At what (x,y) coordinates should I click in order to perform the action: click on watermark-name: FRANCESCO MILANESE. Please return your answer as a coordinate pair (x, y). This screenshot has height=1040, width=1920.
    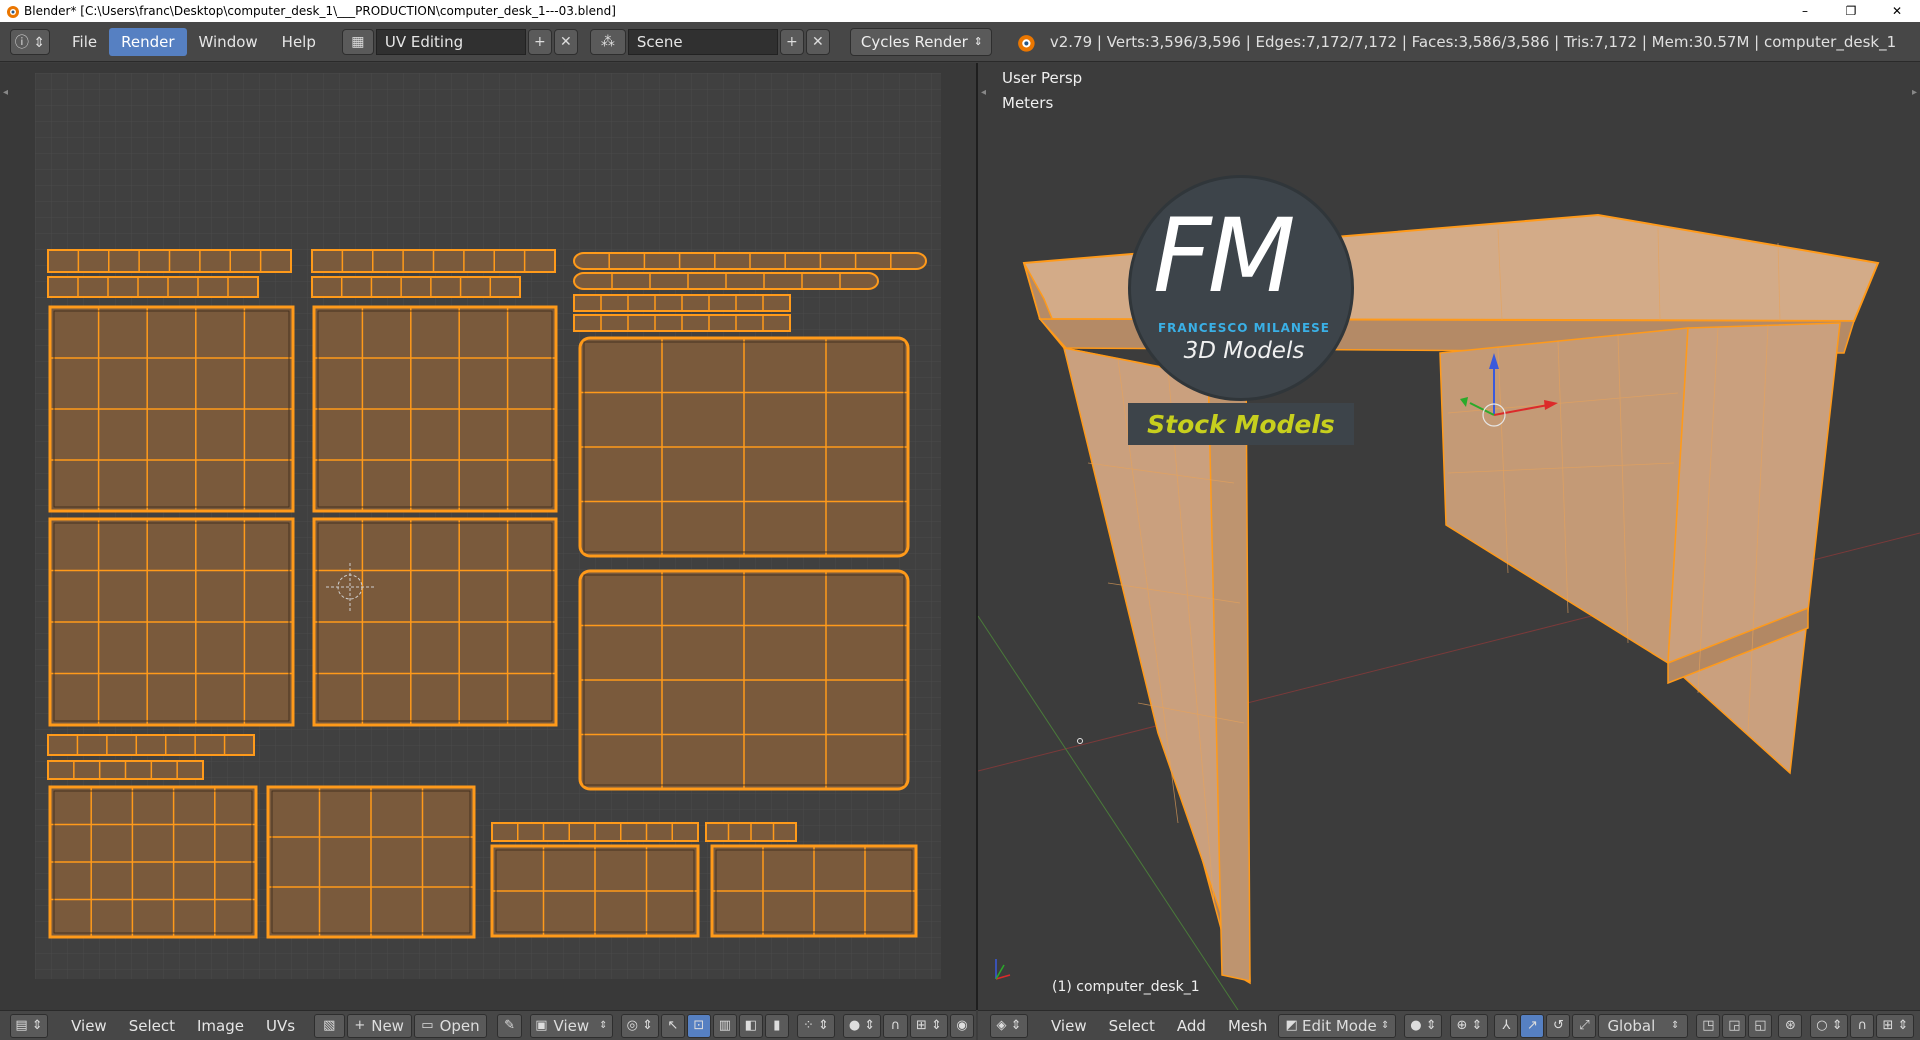
    Looking at the image, I should click on (1244, 328).